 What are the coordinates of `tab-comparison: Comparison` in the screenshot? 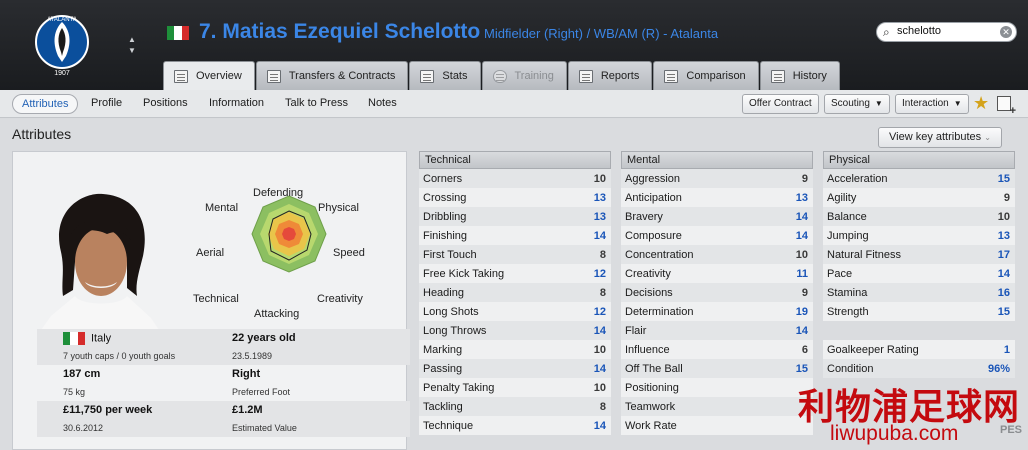 It's located at (706, 75).